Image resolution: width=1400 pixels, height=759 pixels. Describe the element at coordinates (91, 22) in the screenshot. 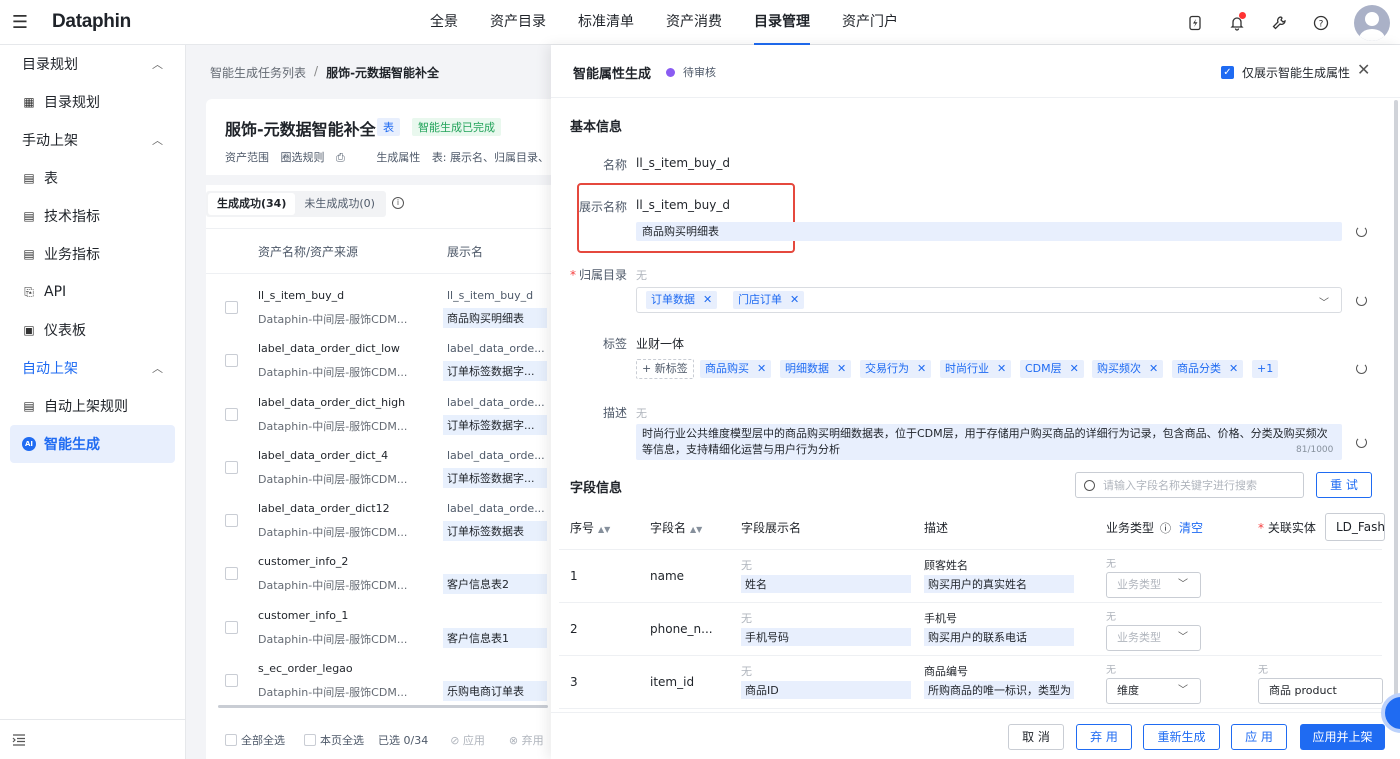

I see `logo: Dataphin` at that location.